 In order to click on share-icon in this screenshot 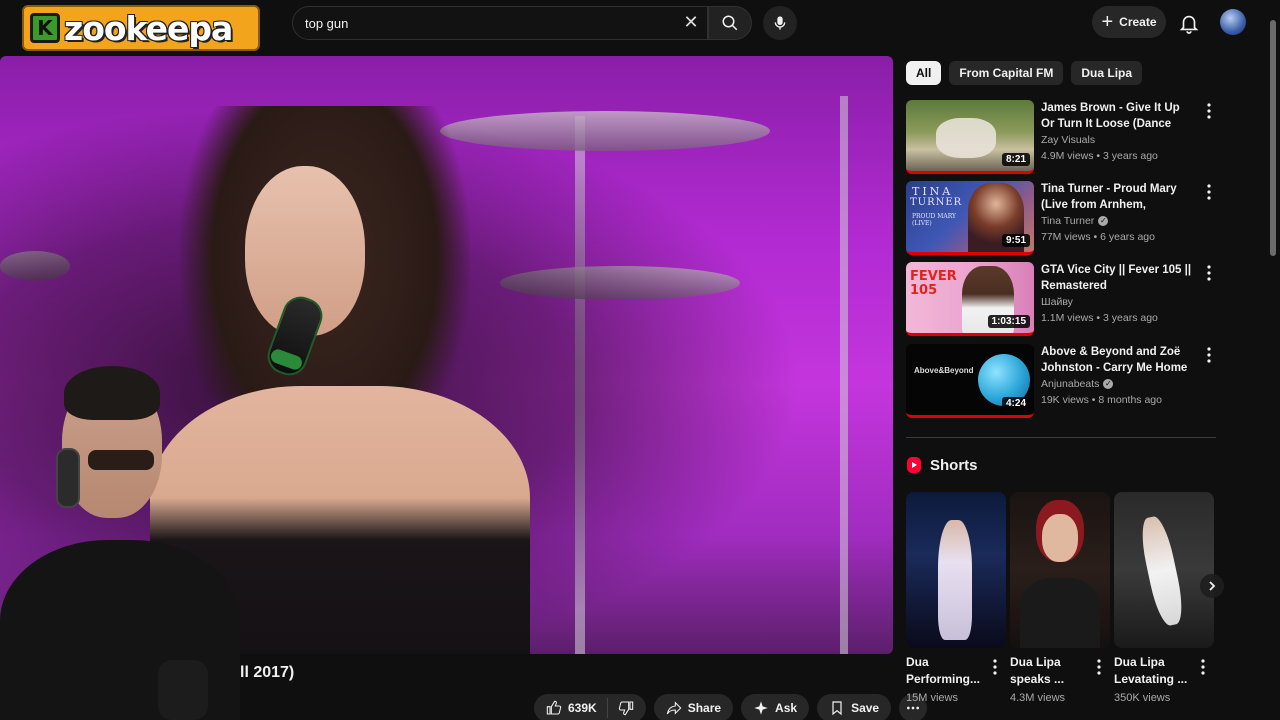, I will do `click(674, 708)`.